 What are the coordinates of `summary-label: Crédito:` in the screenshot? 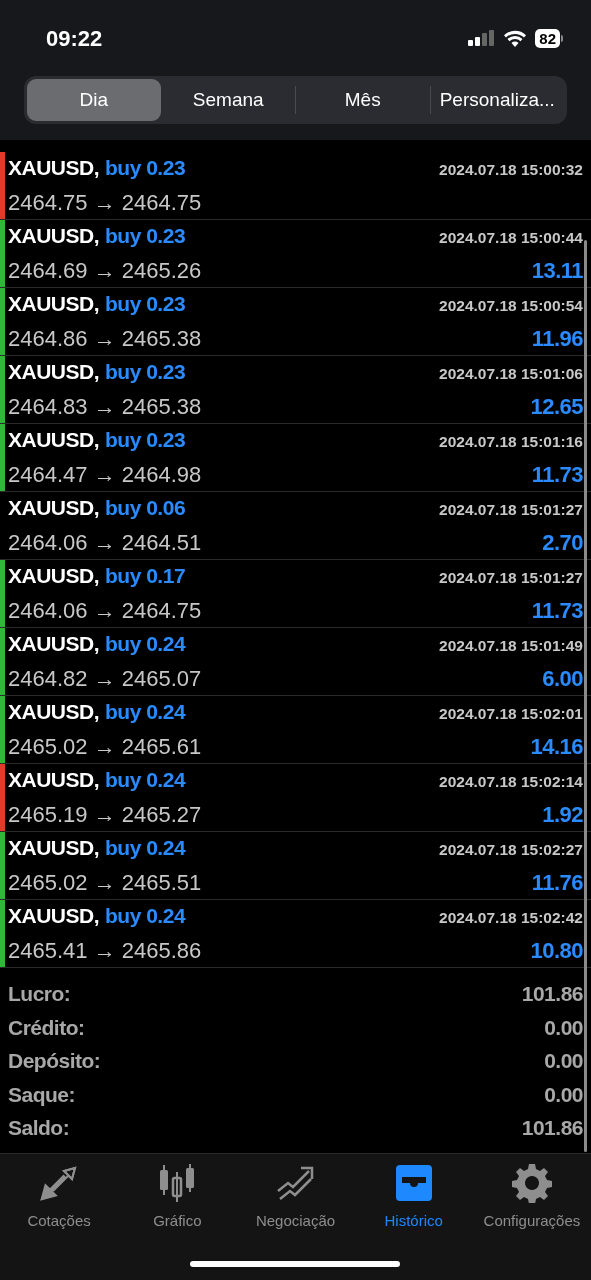 It's located at (46, 1027).